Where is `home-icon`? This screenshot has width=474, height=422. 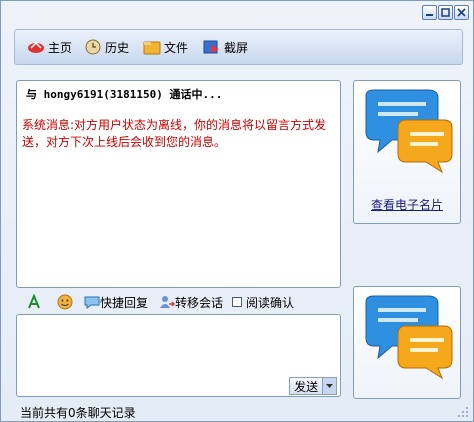
home-icon is located at coordinates (36, 47).